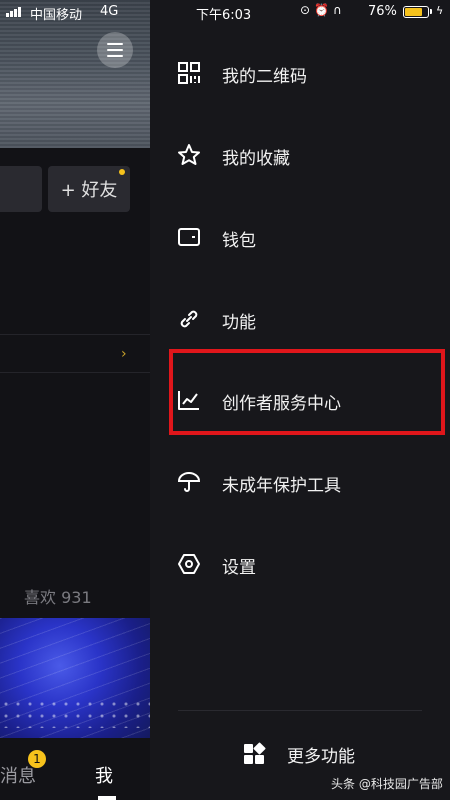 The height and width of the screenshot is (800, 450). I want to click on menu-item-minor-protection: 未成年保护工具, so click(300, 482).